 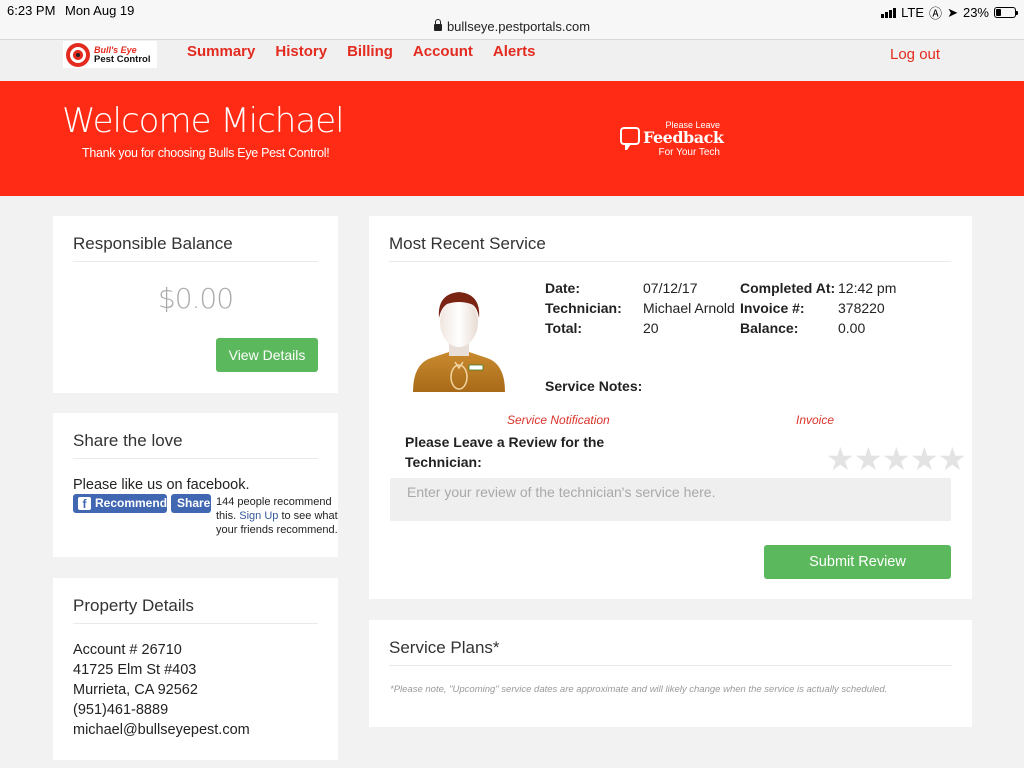 I want to click on service-values-col1: 07/12/17 Michael Arnold 20, so click(x=689, y=308).